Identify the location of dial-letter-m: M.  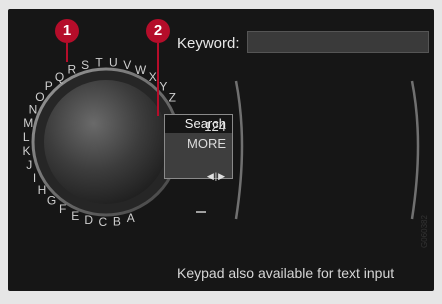
(28, 123).